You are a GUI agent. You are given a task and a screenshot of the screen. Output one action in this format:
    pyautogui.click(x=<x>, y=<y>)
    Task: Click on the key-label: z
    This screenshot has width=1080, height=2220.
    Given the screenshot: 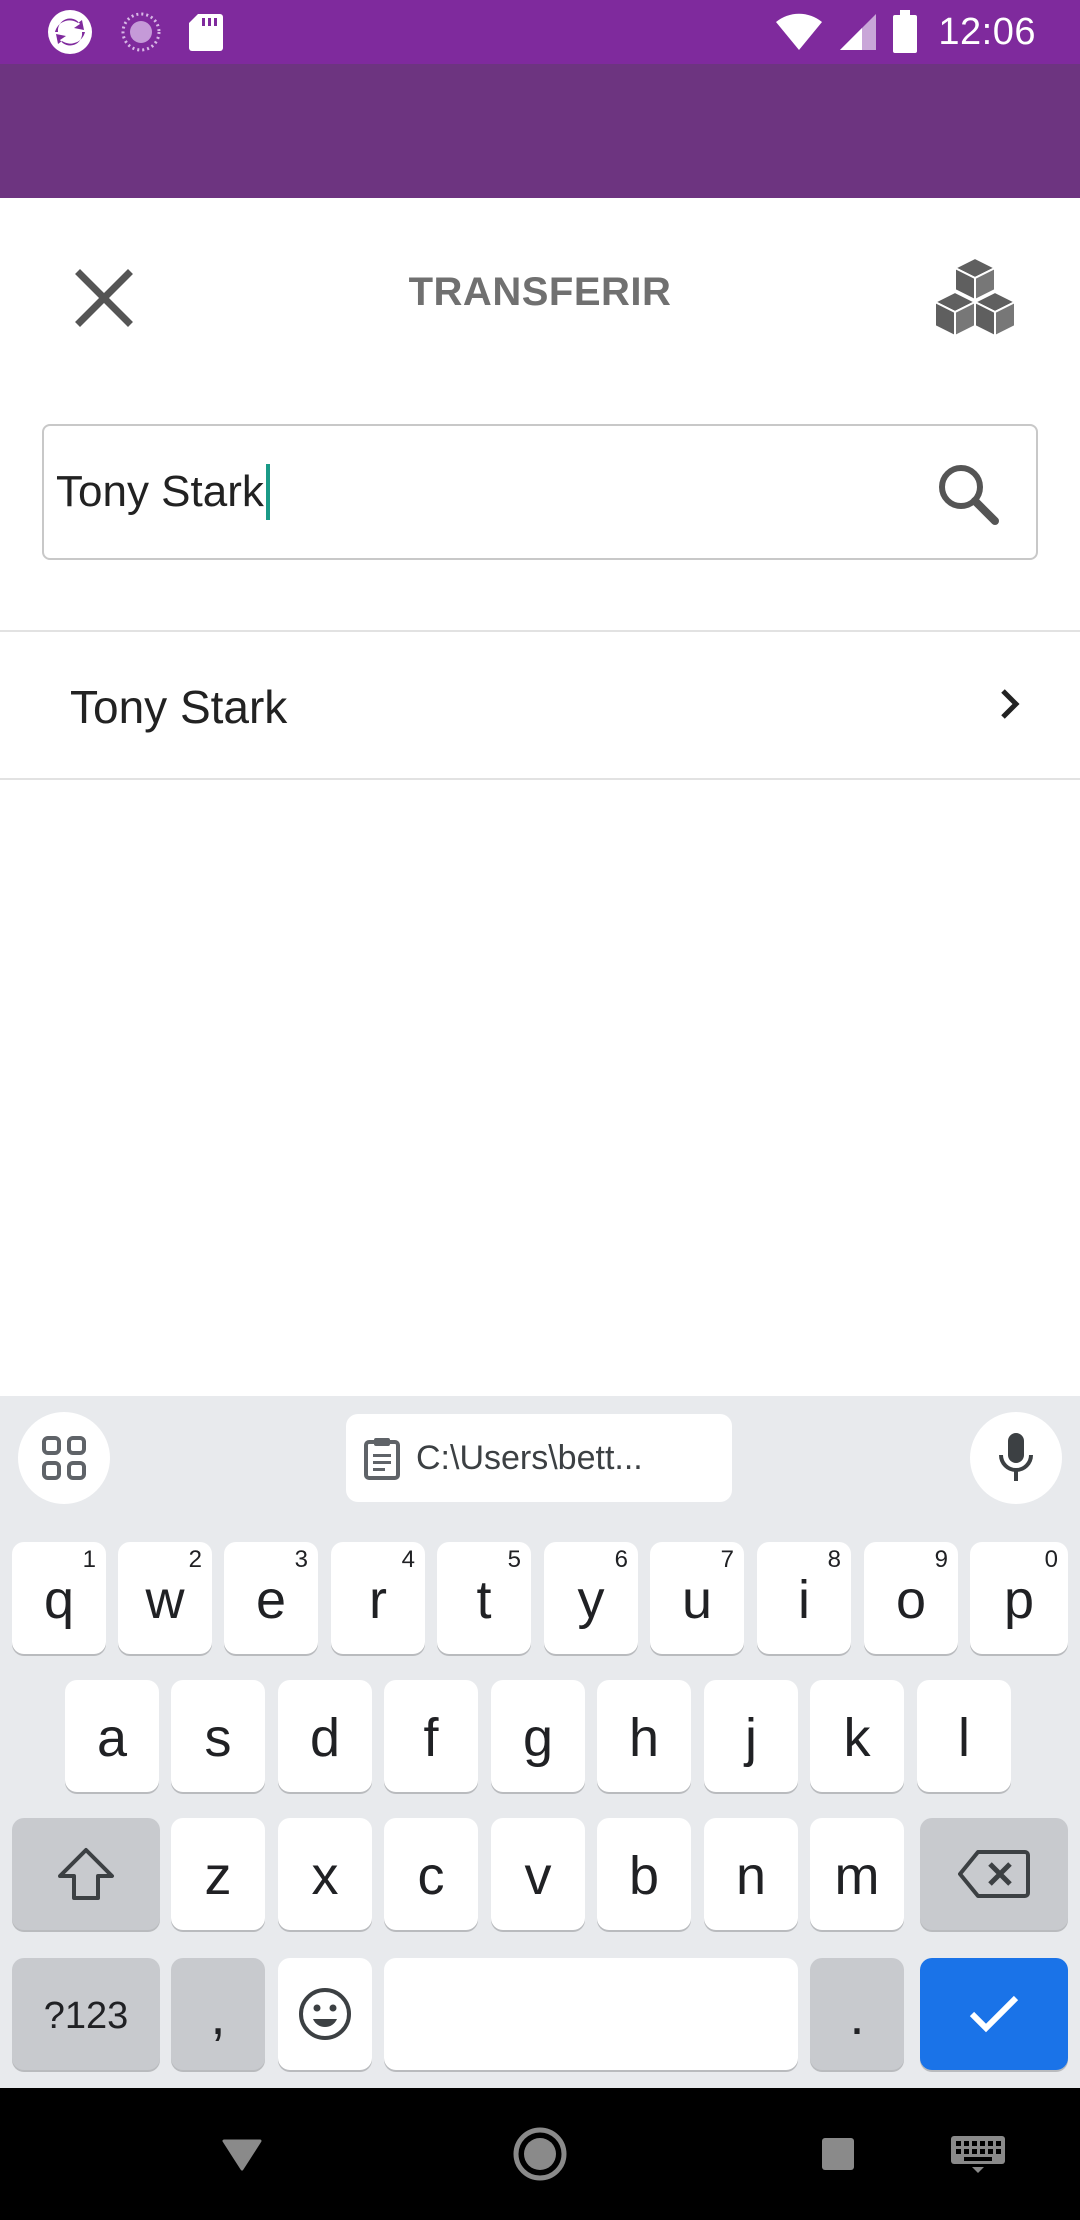 What is the action you would take?
    pyautogui.click(x=218, y=1876)
    